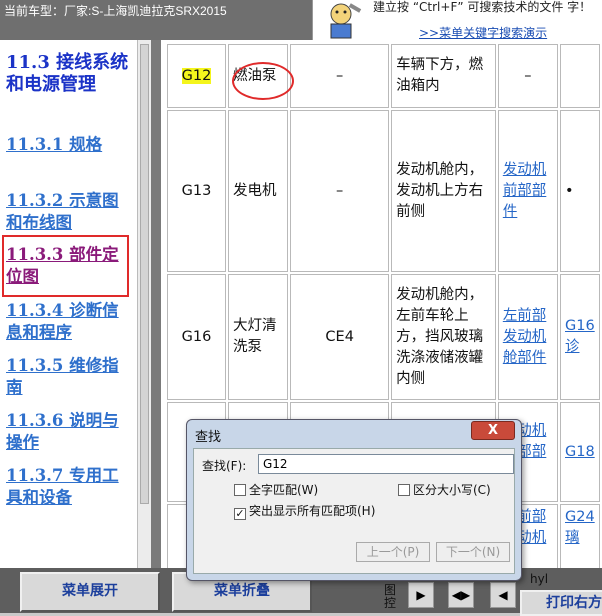  What do you see at coordinates (393, 552) in the screenshot?
I see `find-prev-button: 上一个(P)` at bounding box center [393, 552].